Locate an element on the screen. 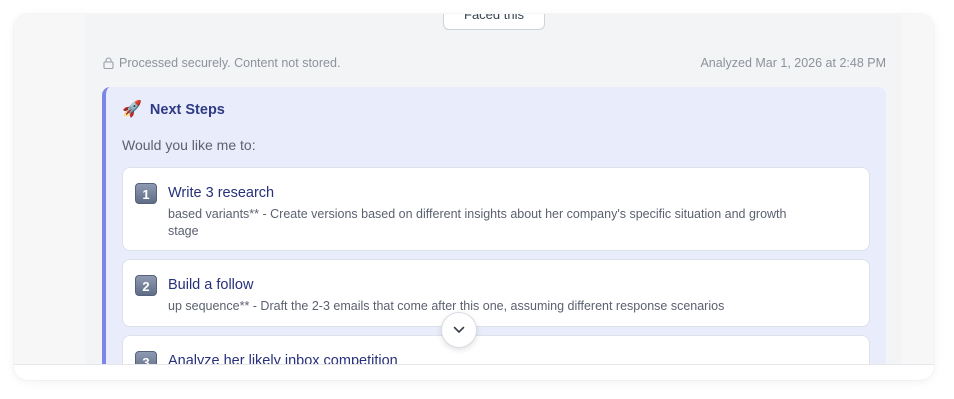  lock-icon is located at coordinates (108, 63).